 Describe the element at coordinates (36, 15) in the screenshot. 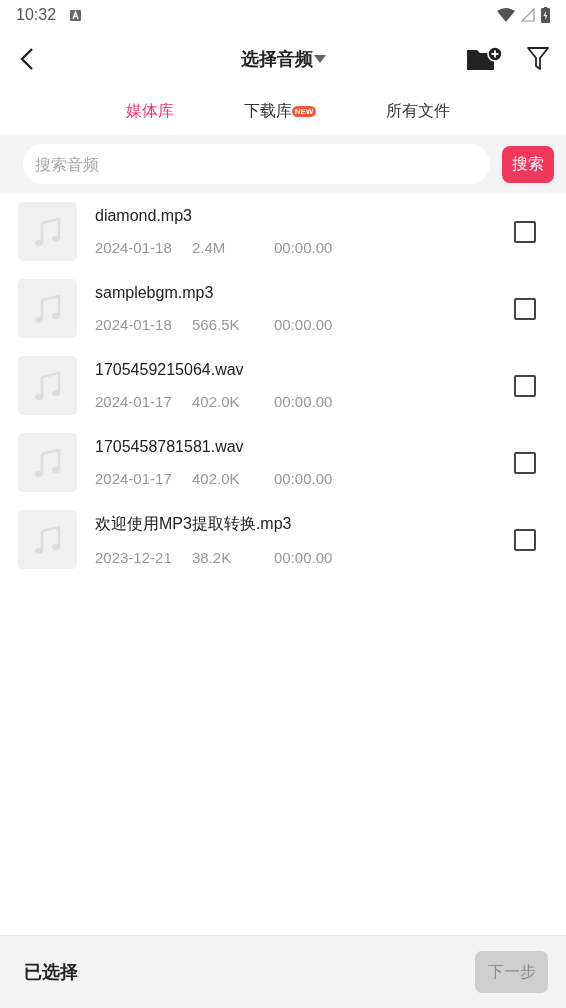

I see `status-time: 10:32` at that location.